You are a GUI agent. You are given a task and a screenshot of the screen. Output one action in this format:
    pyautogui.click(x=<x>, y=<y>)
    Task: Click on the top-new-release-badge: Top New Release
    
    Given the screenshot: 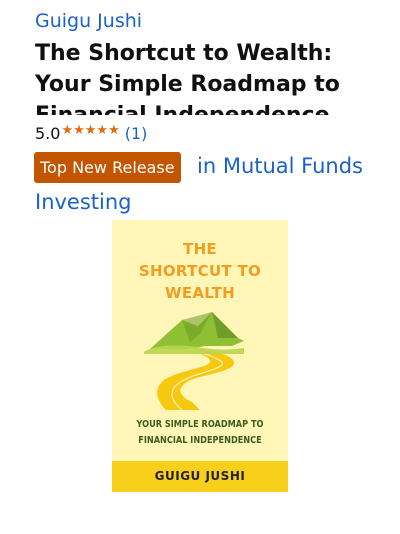 What is the action you would take?
    pyautogui.click(x=107, y=167)
    